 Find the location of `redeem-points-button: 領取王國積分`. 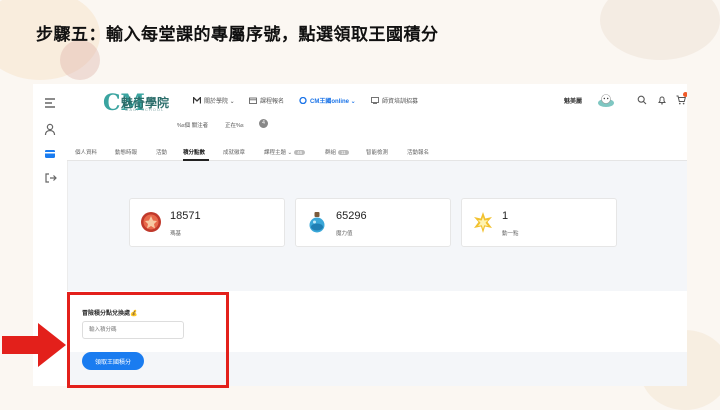

redeem-points-button: 領取王國積分 is located at coordinates (113, 361).